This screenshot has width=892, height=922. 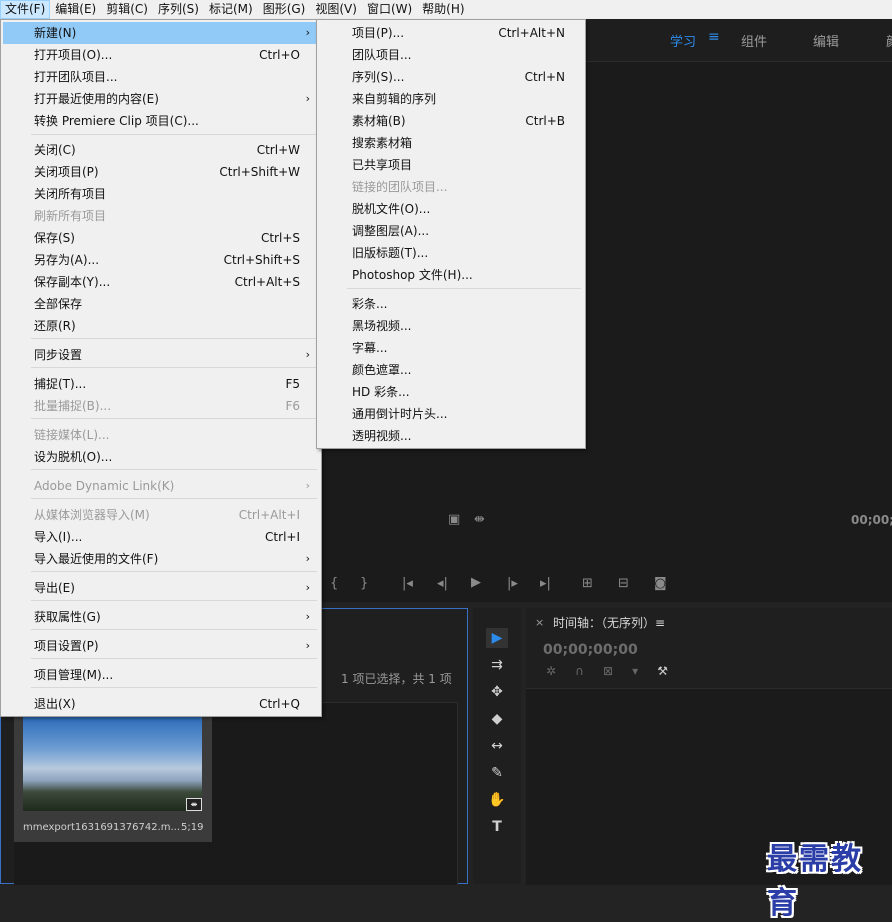 What do you see at coordinates (662, 671) in the screenshot?
I see `wrench-icon: ⚒` at bounding box center [662, 671].